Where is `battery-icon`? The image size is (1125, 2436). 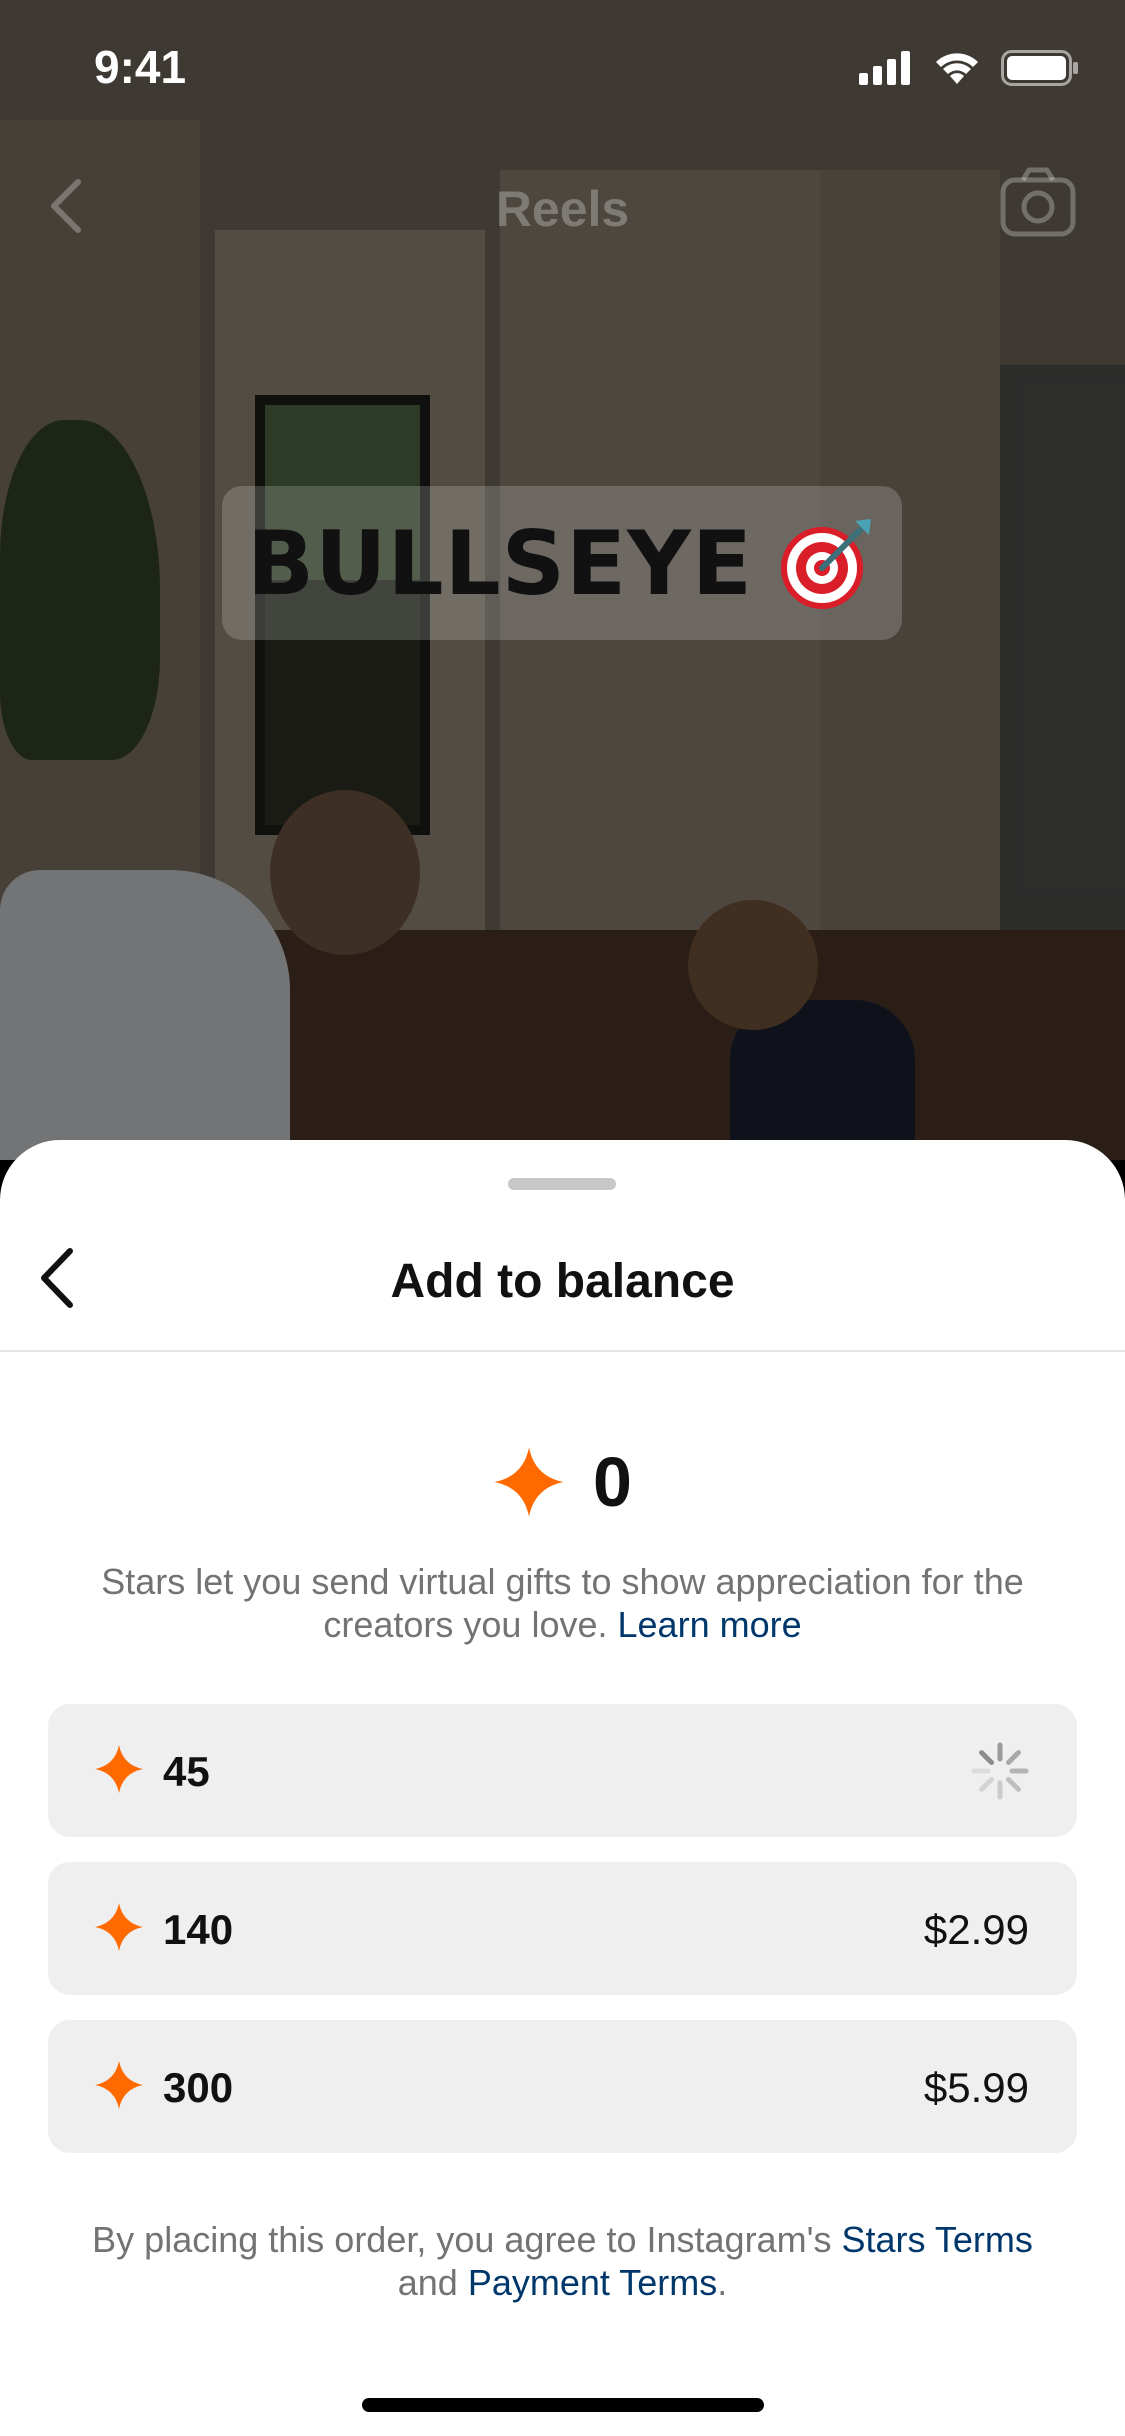
battery-icon is located at coordinates (1039, 68).